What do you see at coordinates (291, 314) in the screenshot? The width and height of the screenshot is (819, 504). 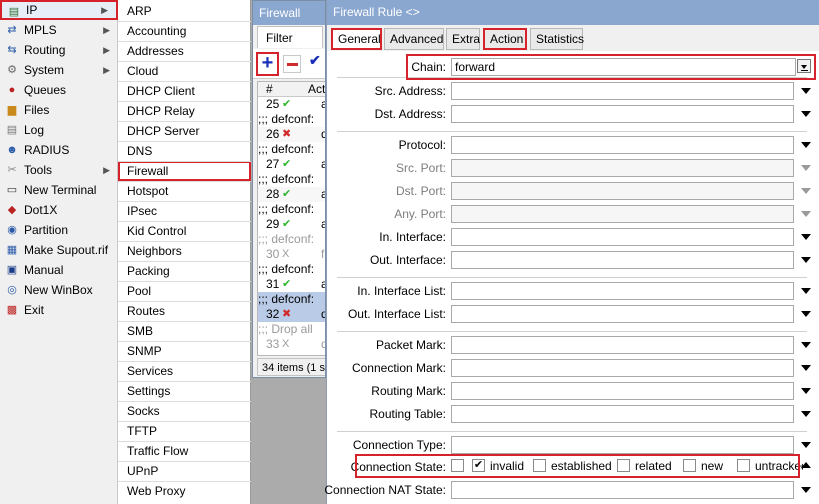 I see `table-row: 32✖d` at bounding box center [291, 314].